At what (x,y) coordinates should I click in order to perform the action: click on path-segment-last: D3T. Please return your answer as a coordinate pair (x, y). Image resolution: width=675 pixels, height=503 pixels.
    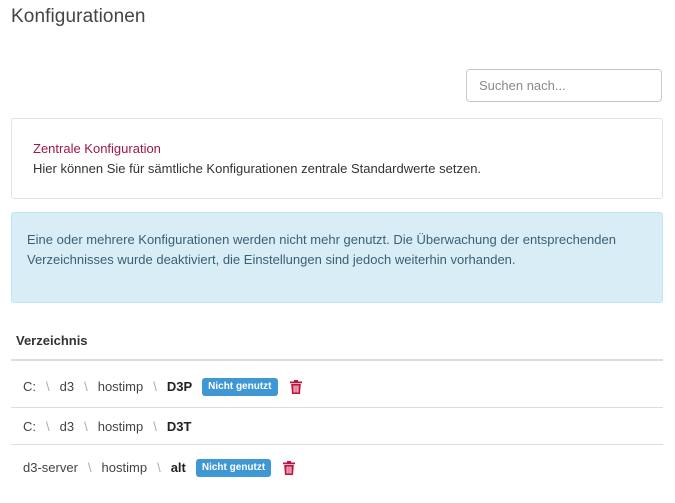
    Looking at the image, I should click on (179, 426).